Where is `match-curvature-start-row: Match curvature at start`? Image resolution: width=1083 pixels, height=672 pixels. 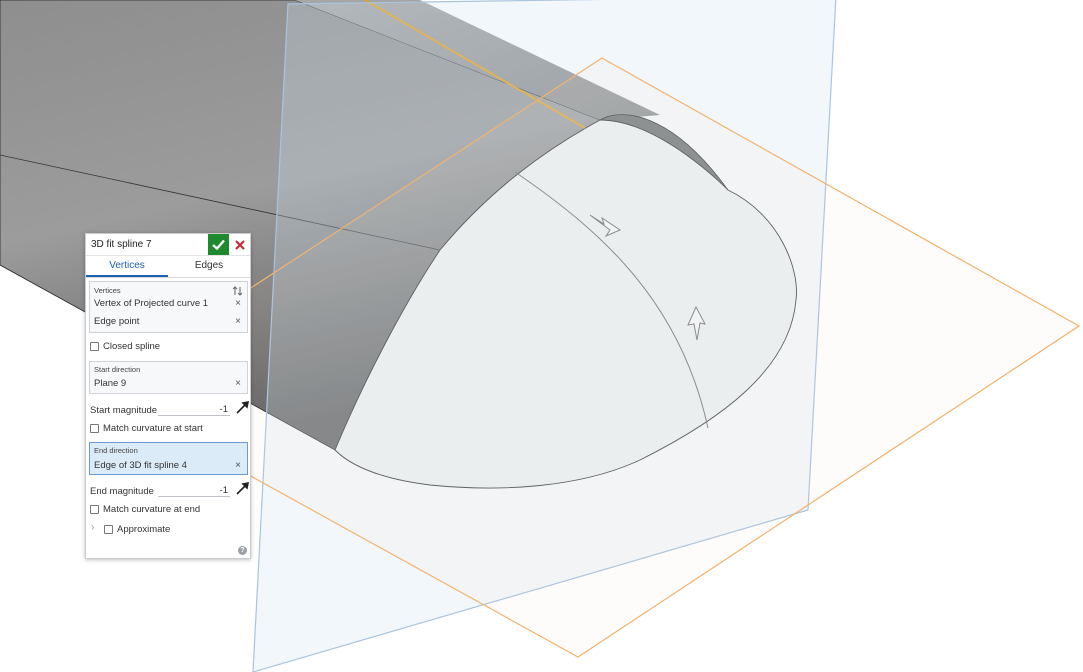
match-curvature-start-row: Match curvature at start is located at coordinates (146, 428).